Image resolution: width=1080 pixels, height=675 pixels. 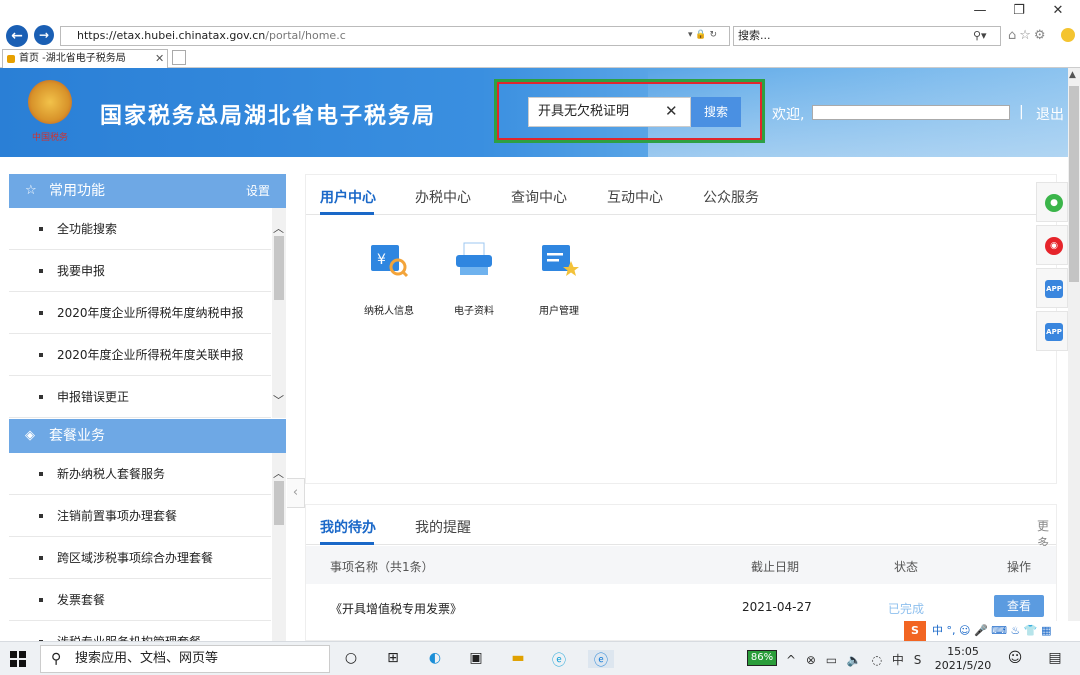 I want to click on site-search-button: 搜索, so click(x=716, y=112).